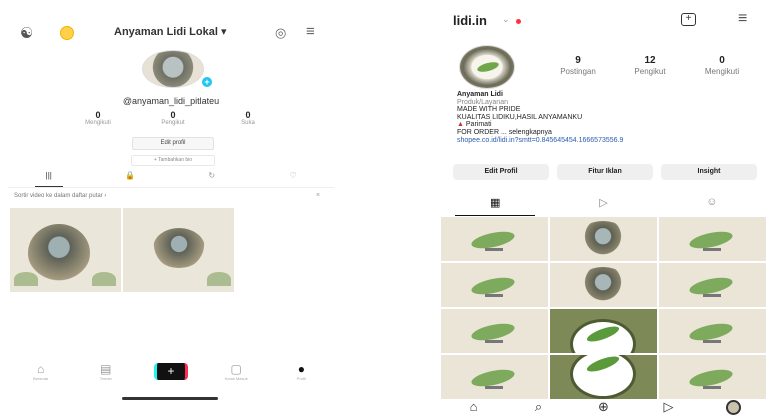 This screenshot has width=766, height=417. I want to click on add-avatar-icon: +, so click(207, 82).